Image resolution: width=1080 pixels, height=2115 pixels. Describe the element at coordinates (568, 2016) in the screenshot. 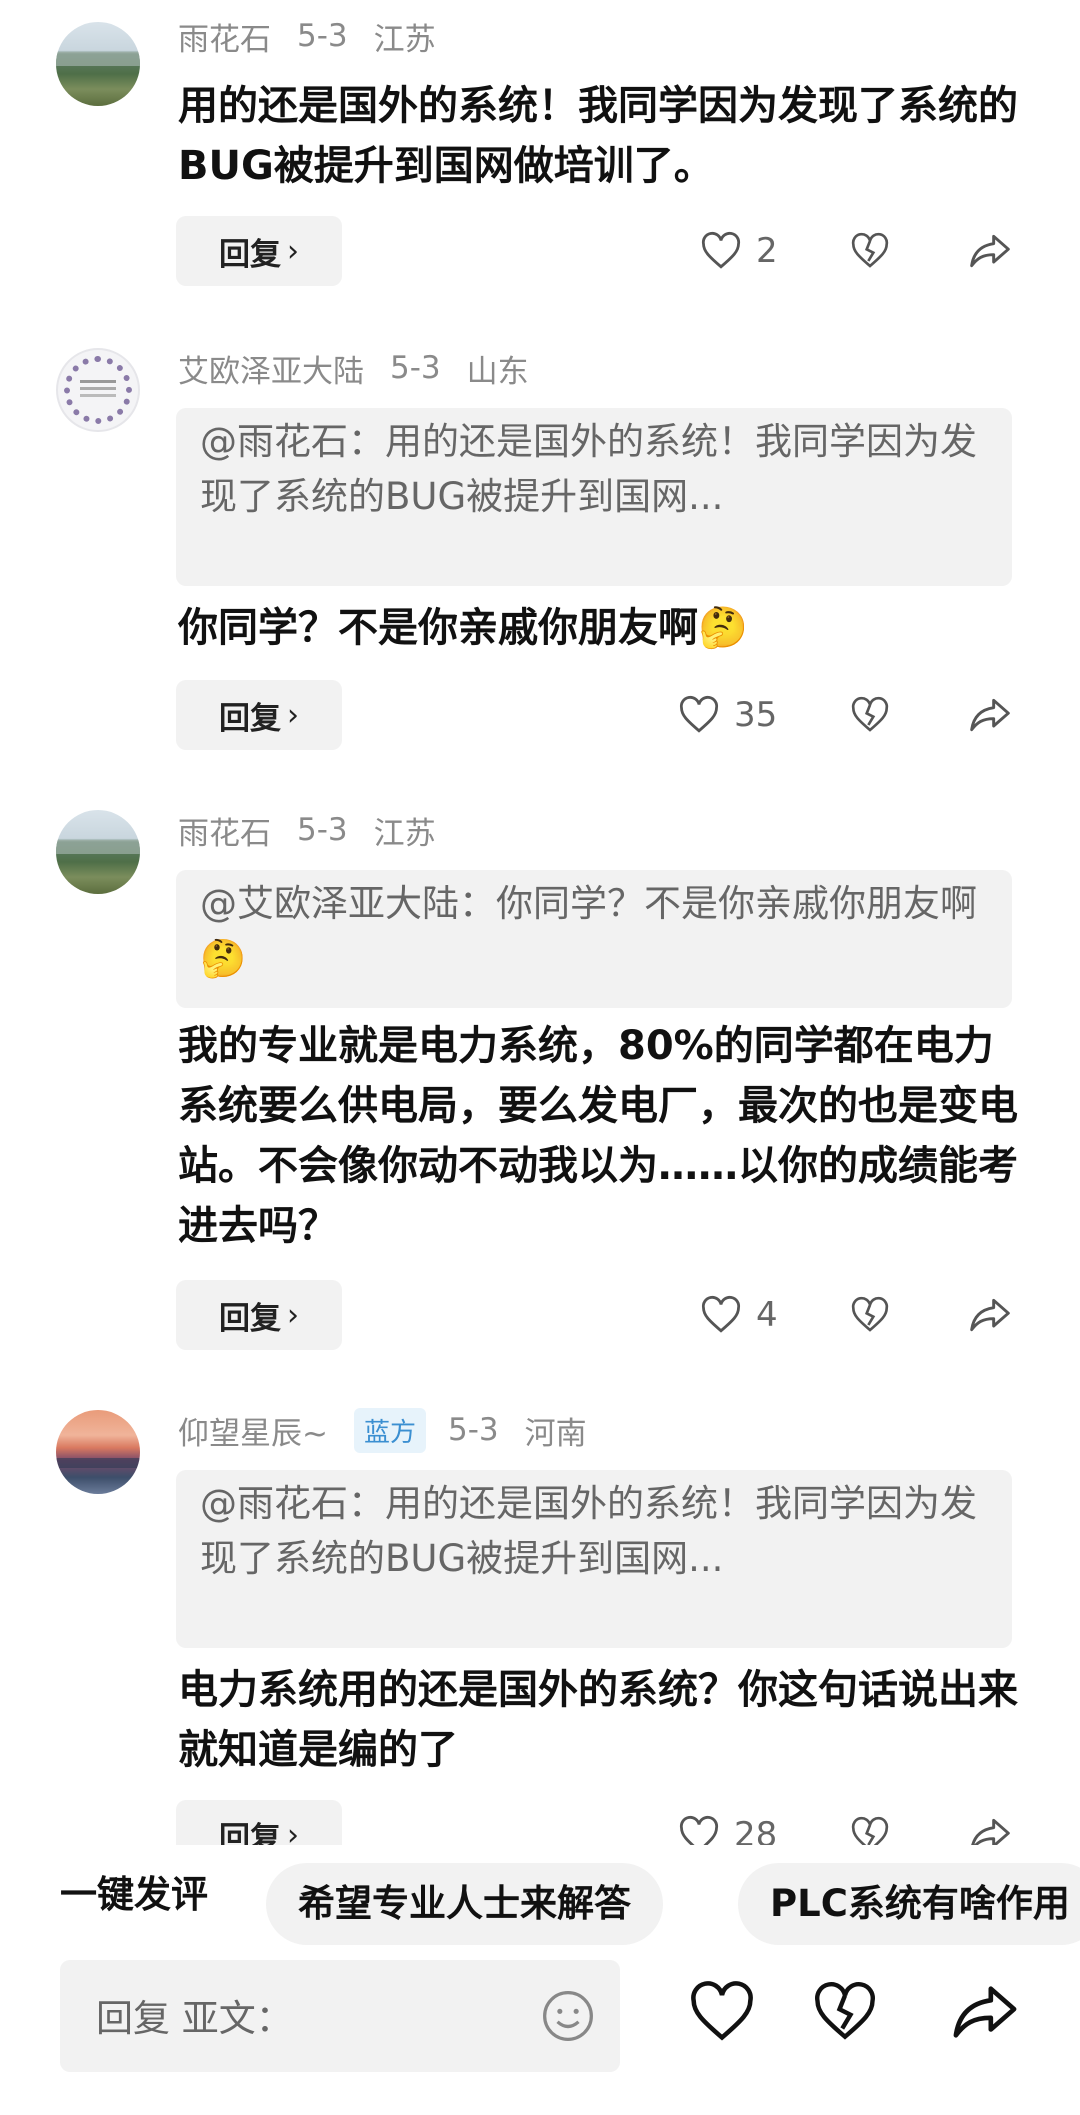

I see `smiley-icon` at that location.